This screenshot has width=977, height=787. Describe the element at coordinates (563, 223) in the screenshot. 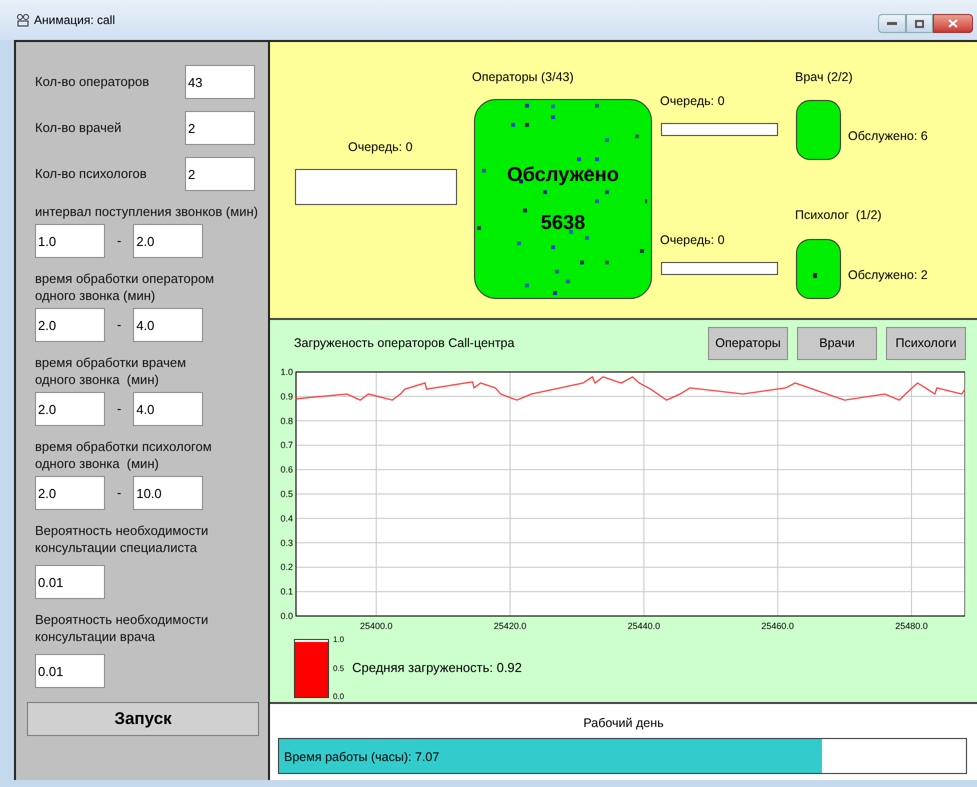

I see `served-count: 5638` at that location.